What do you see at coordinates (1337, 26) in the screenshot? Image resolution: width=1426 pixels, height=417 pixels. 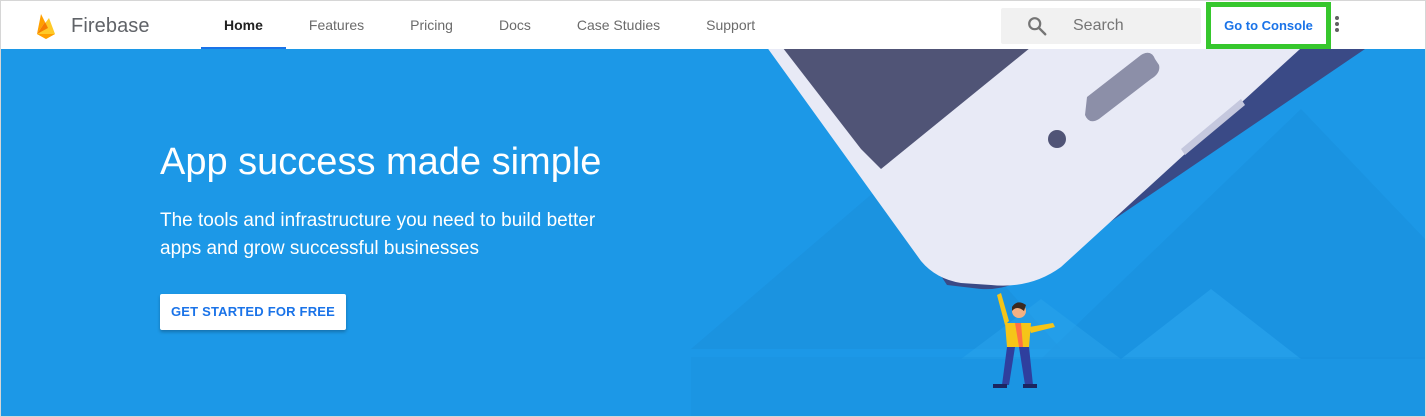 I see `more-vert-icon` at bounding box center [1337, 26].